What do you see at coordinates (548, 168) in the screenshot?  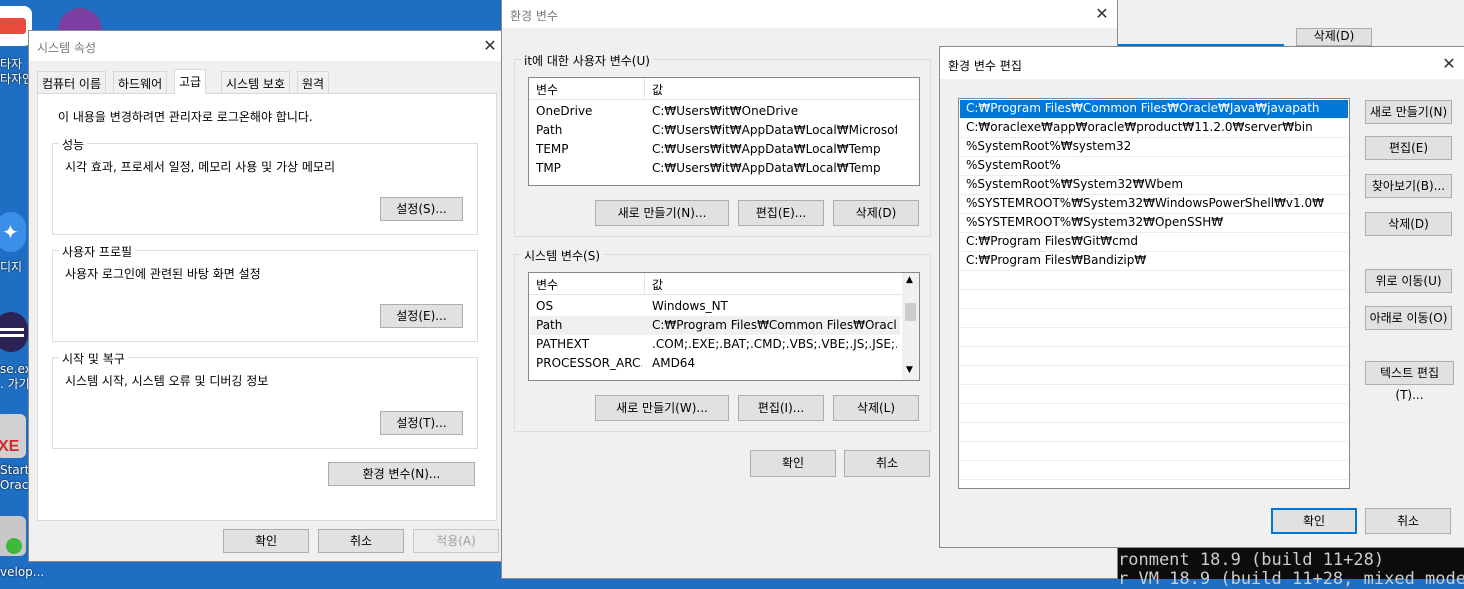 I see `row-variable: TMP` at bounding box center [548, 168].